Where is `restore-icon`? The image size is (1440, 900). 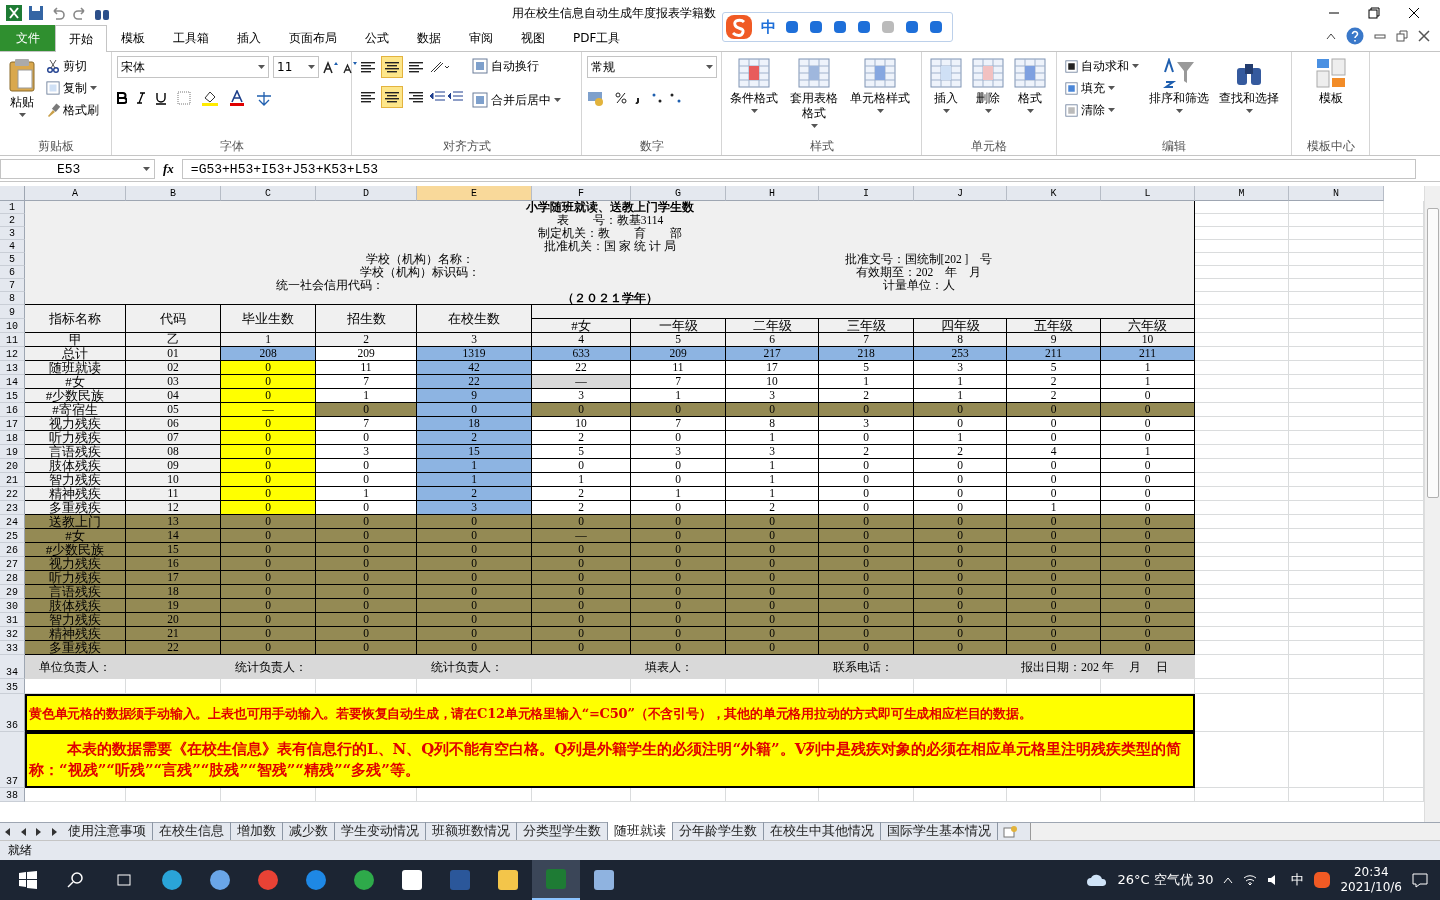 restore-icon is located at coordinates (1374, 12).